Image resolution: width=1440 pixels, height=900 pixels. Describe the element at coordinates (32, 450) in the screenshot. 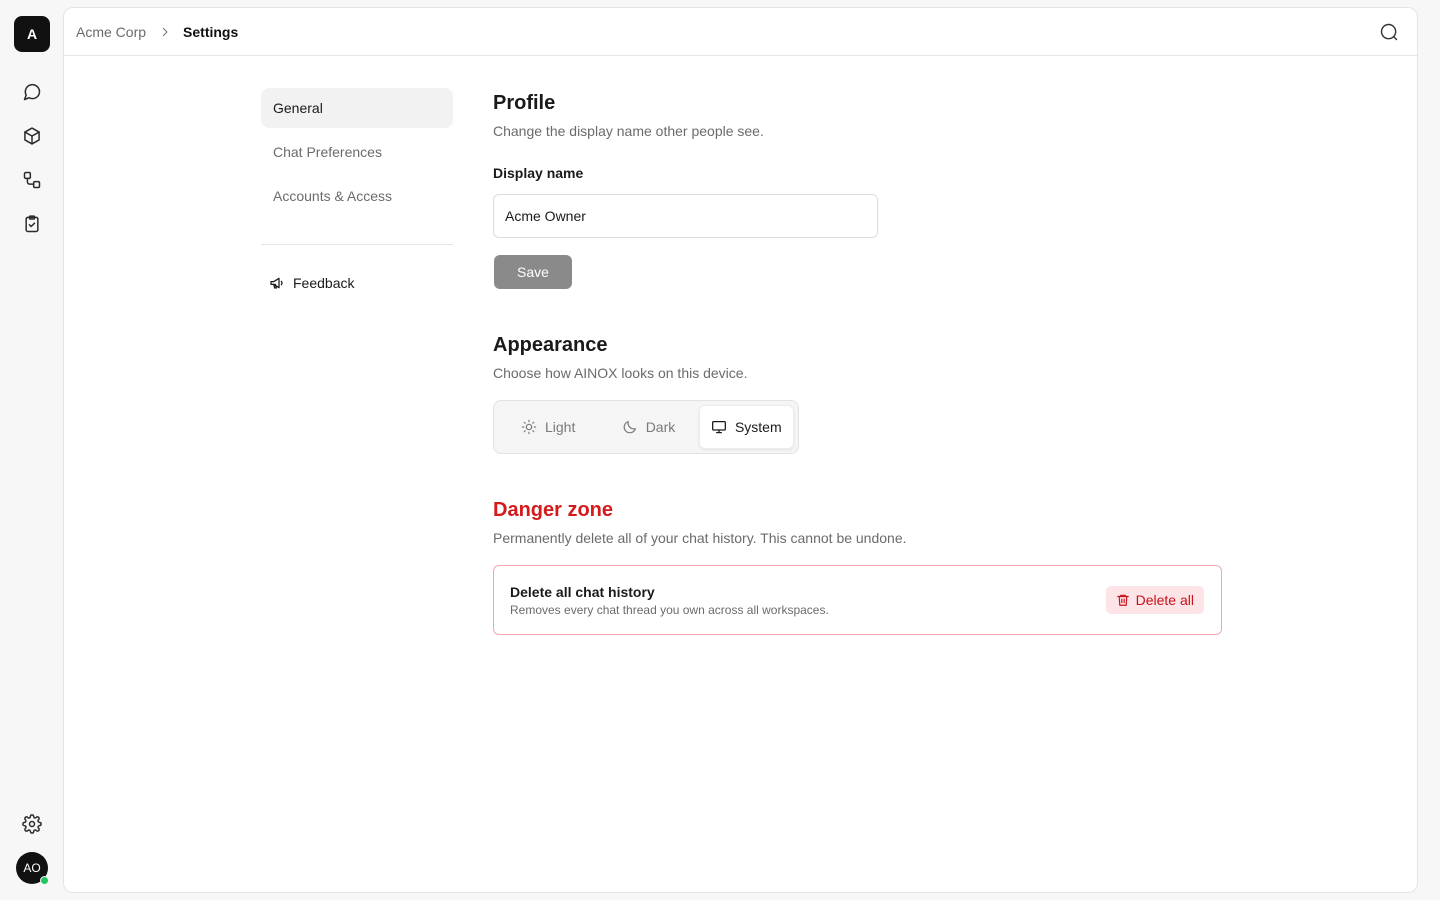

I see `left-rail: A AO` at that location.